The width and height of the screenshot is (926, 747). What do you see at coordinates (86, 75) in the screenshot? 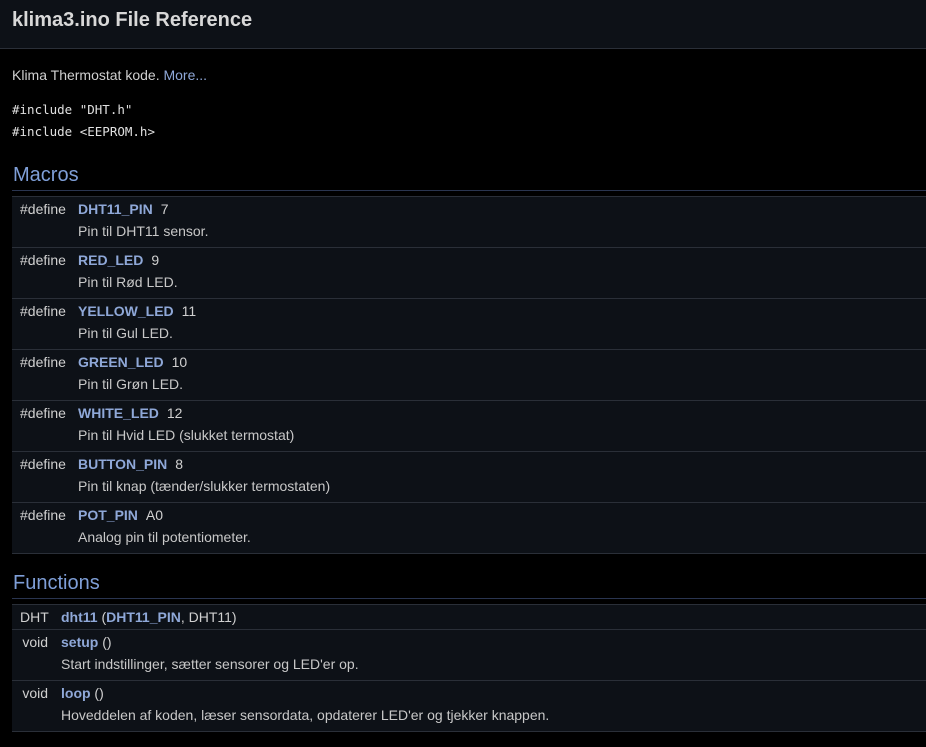
I see `brief-text: Klima Thermostat kode.` at bounding box center [86, 75].